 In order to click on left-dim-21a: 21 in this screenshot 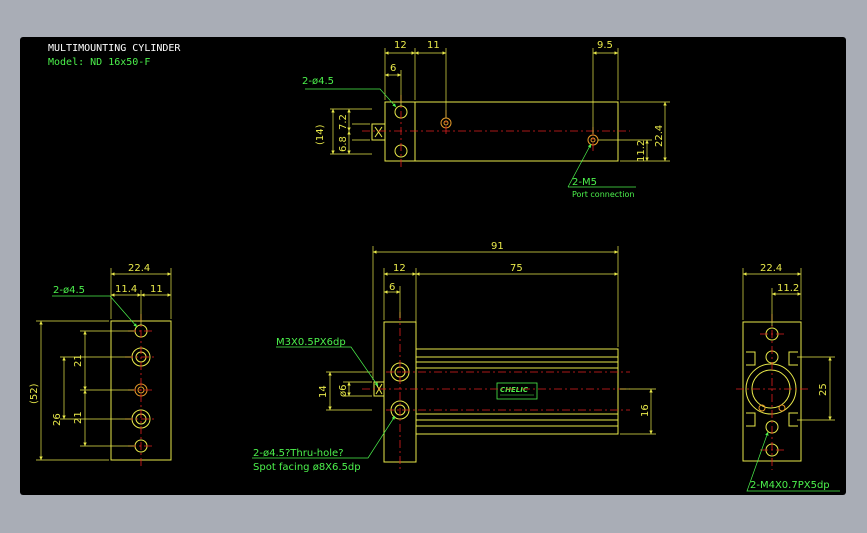, I will do `click(78, 360)`.